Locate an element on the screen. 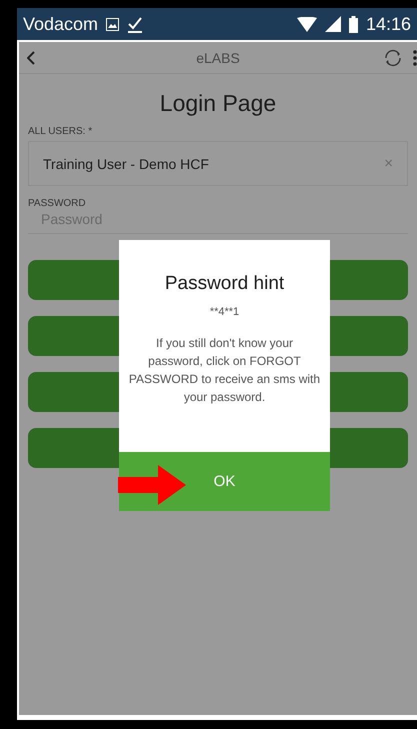 Image resolution: width=417 pixels, height=729 pixels. page-heading: Login Page is located at coordinates (218, 103).